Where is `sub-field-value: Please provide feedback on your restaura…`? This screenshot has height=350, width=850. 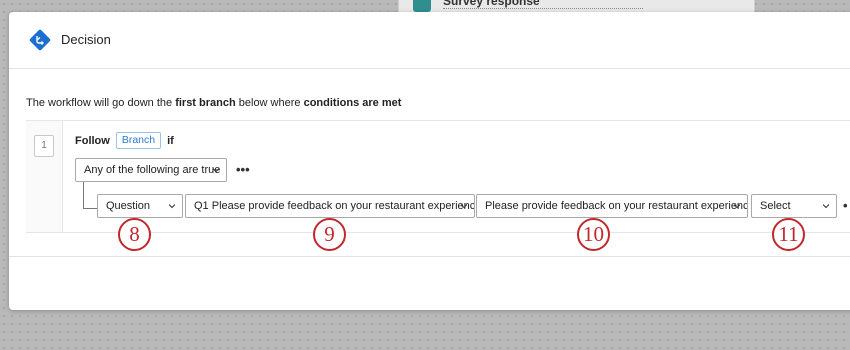
sub-field-value: Please provide feedback on your restaura… is located at coordinates (616, 206).